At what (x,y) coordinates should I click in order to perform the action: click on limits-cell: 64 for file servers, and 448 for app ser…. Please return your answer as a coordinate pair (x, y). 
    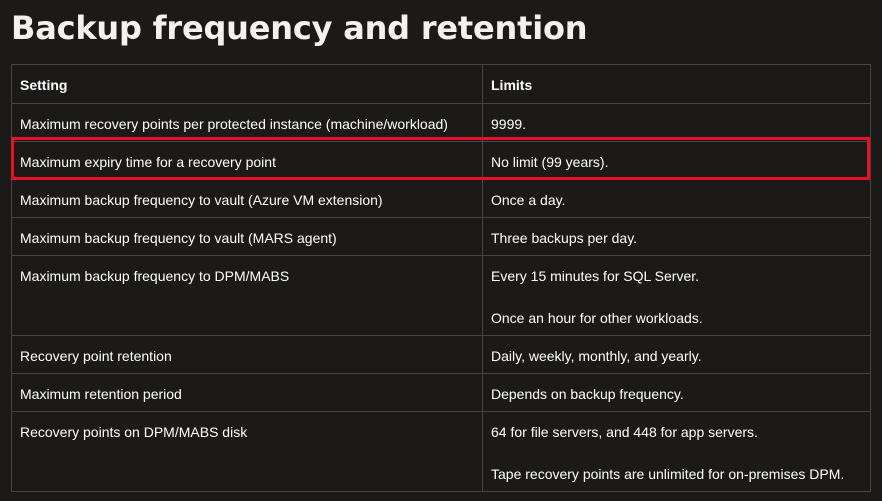
    Looking at the image, I should click on (676, 451).